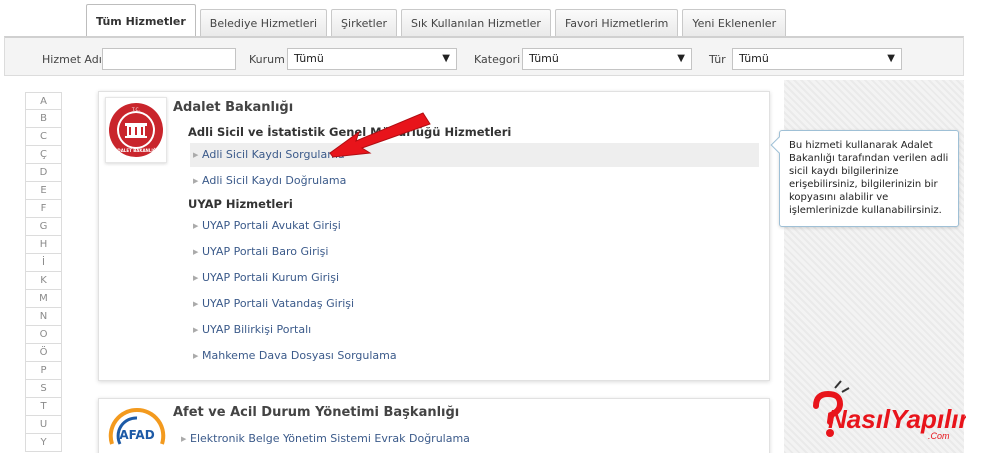 The image size is (982, 453). What do you see at coordinates (43, 389) in the screenshot?
I see `letter-s: S` at bounding box center [43, 389].